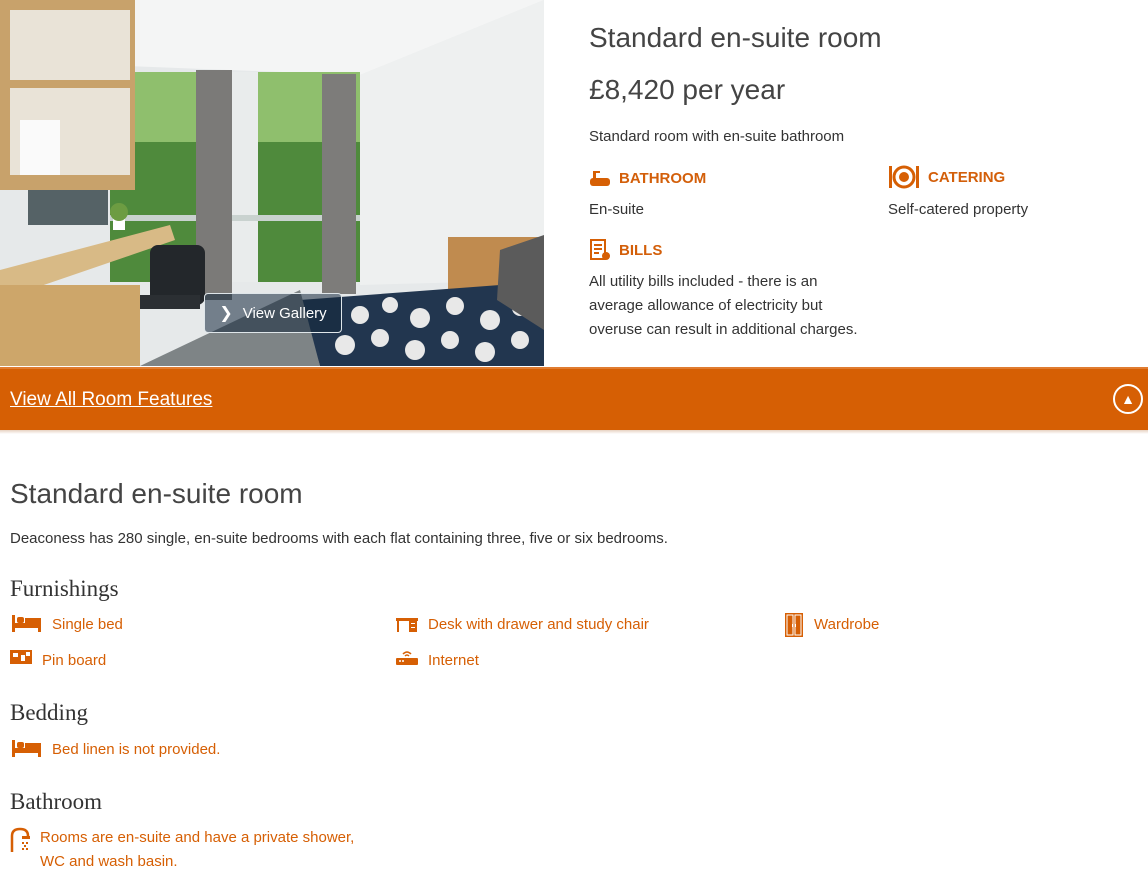 The width and height of the screenshot is (1148, 887). Describe the element at coordinates (64, 588) in the screenshot. I see `furnishings-heading: Furnishings` at that location.